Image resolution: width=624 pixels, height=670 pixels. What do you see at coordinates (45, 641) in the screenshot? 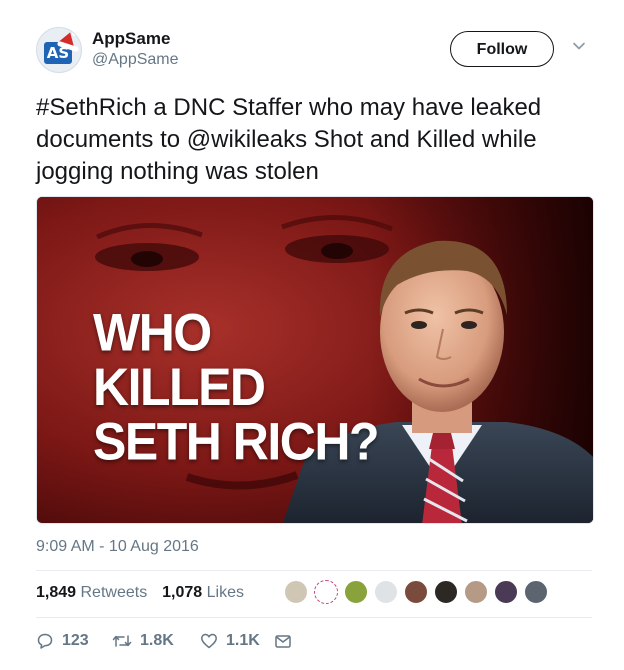
I see `reply-icon` at bounding box center [45, 641].